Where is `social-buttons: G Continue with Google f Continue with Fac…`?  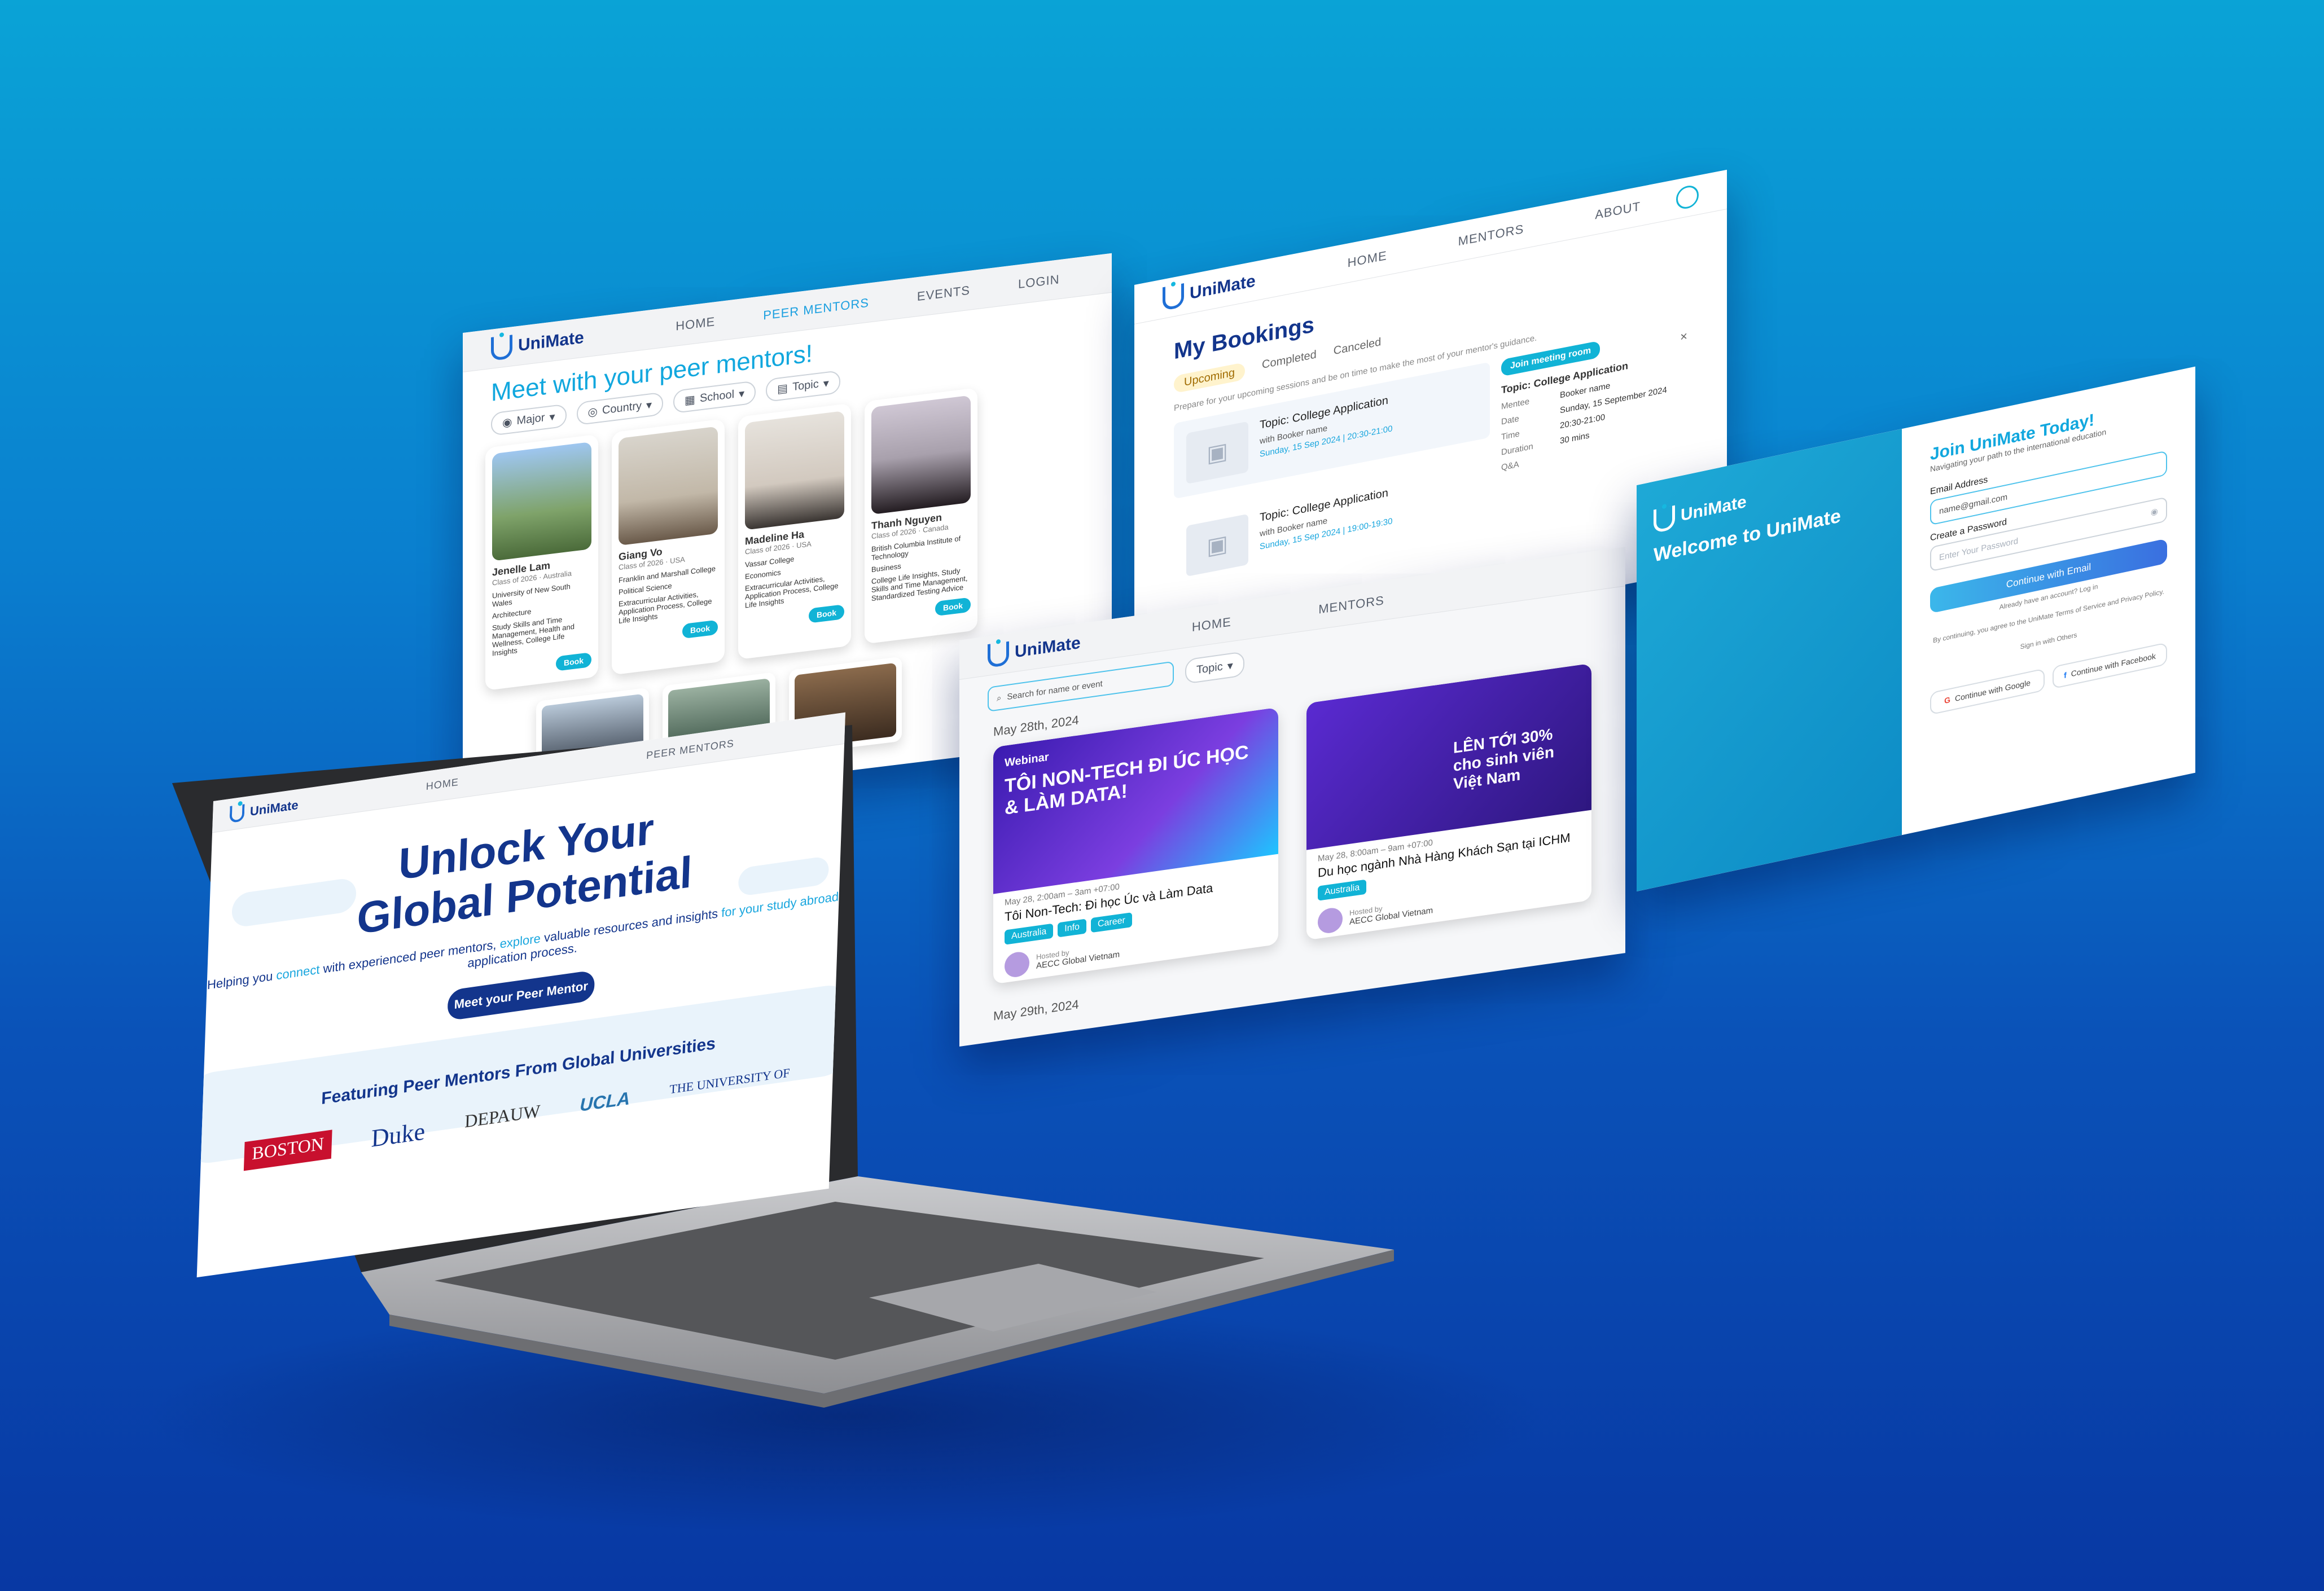
social-buttons: G Continue with Google f Continue with Fac… is located at coordinates (2048, 678).